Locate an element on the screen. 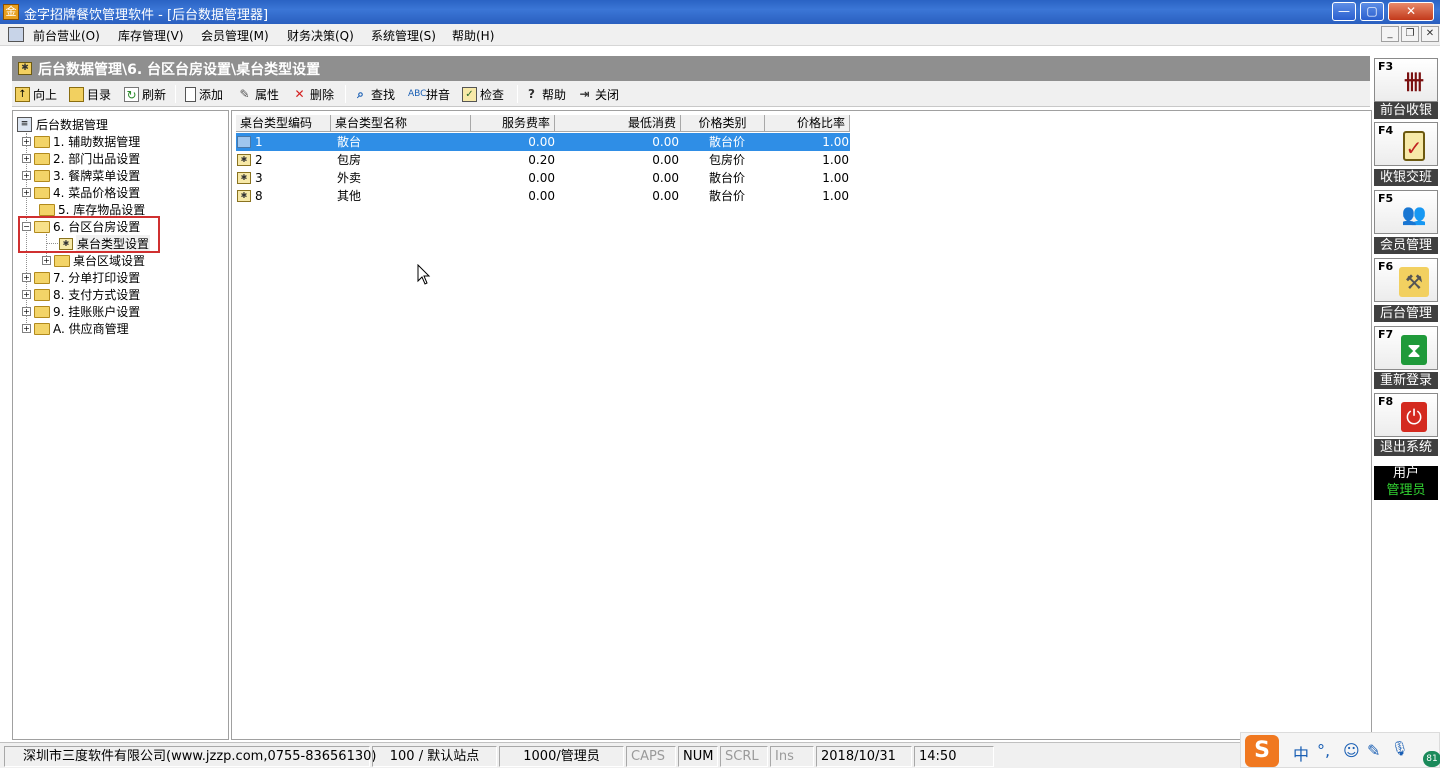  tree-node-table-regions: + 桌台区域设置 is located at coordinates (93, 260).